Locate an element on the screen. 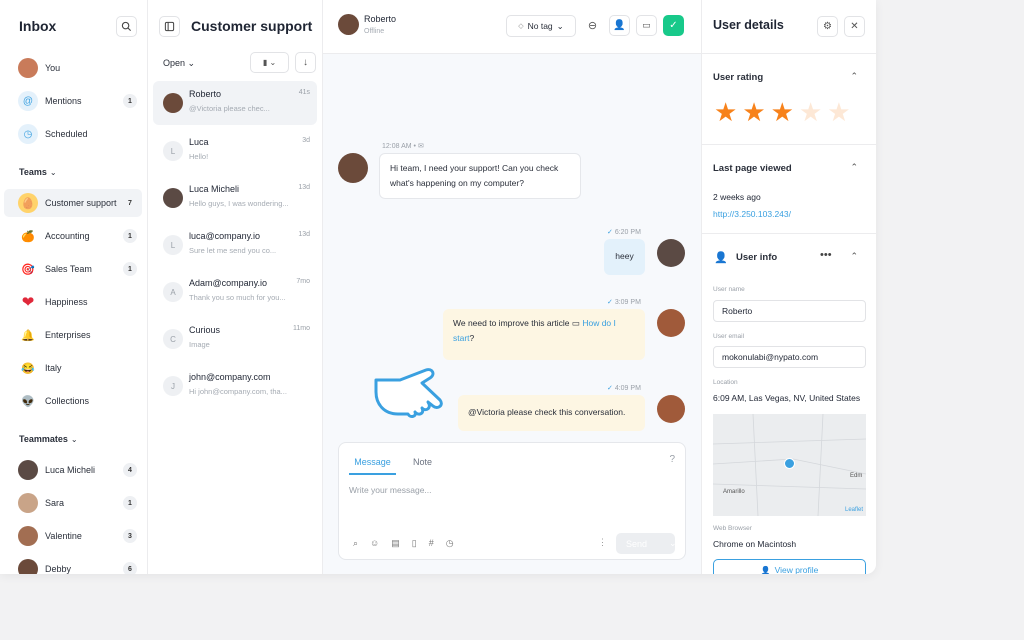 This screenshot has width=1024, height=640. message-timestamp: ✓ 6:20 PM is located at coordinates (624, 232).